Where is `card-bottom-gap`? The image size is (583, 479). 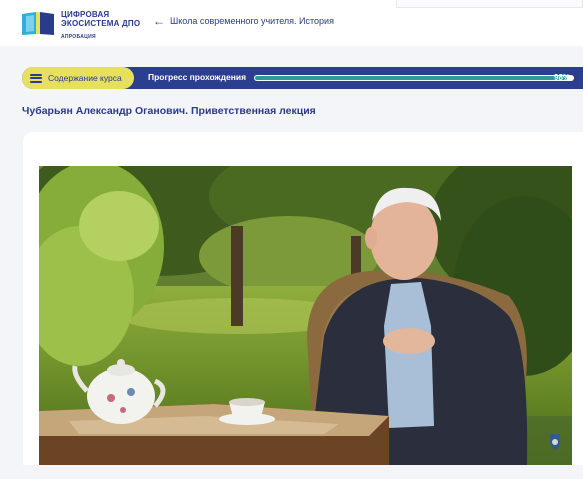
card-bottom-gap is located at coordinates (302, 472).